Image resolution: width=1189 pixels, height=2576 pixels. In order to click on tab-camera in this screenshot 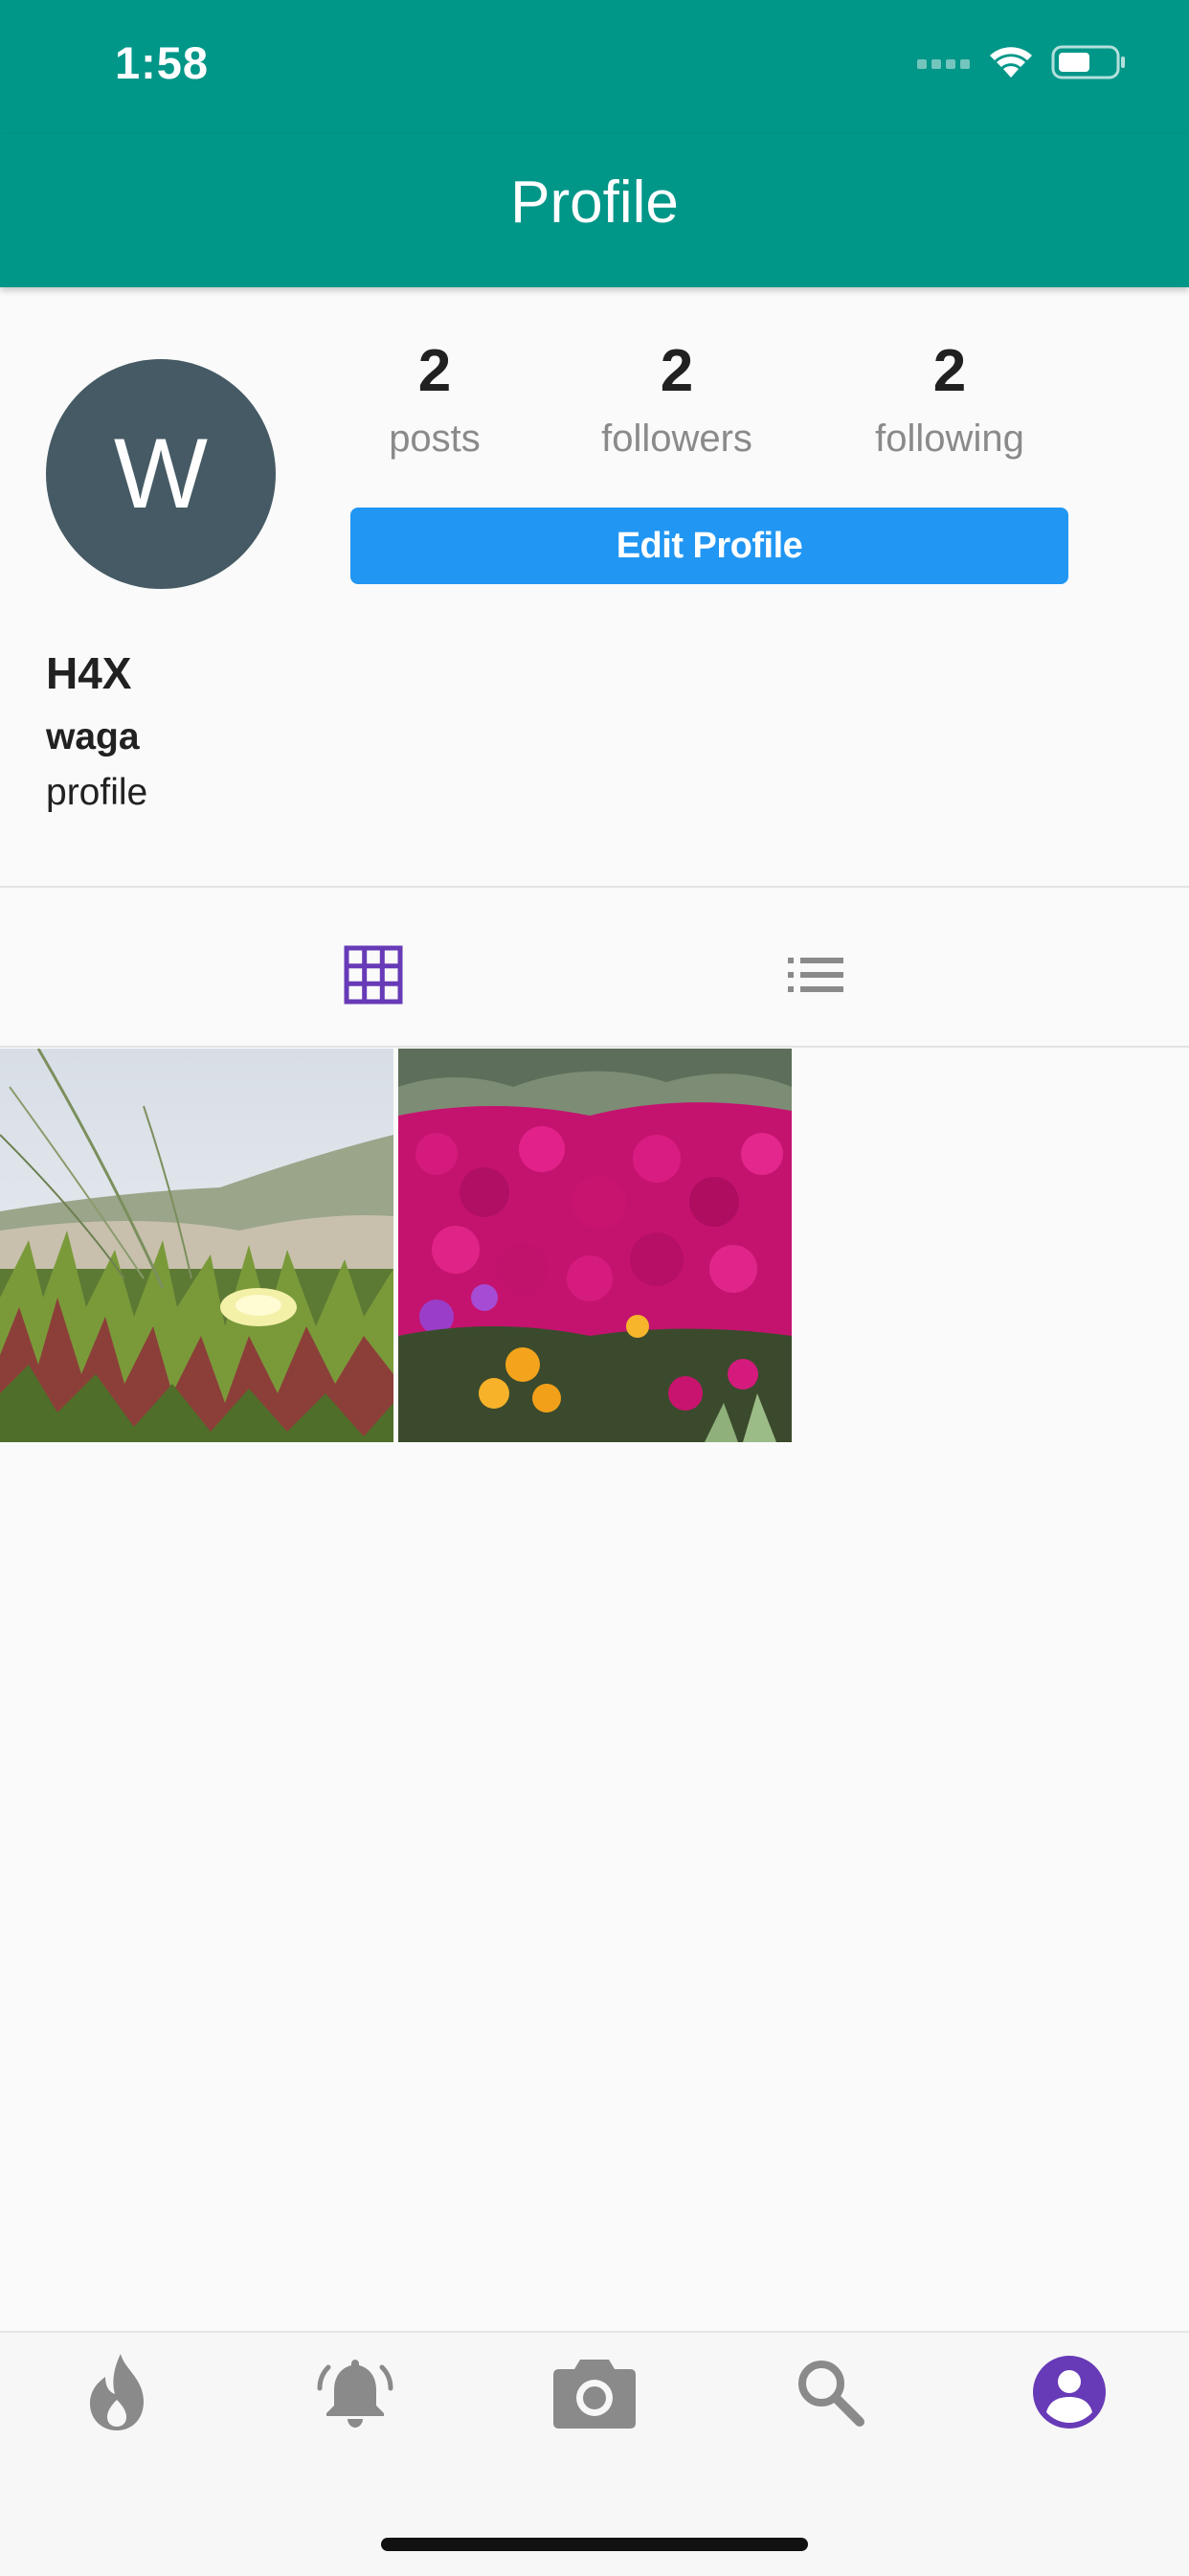, I will do `click(594, 2394)`.